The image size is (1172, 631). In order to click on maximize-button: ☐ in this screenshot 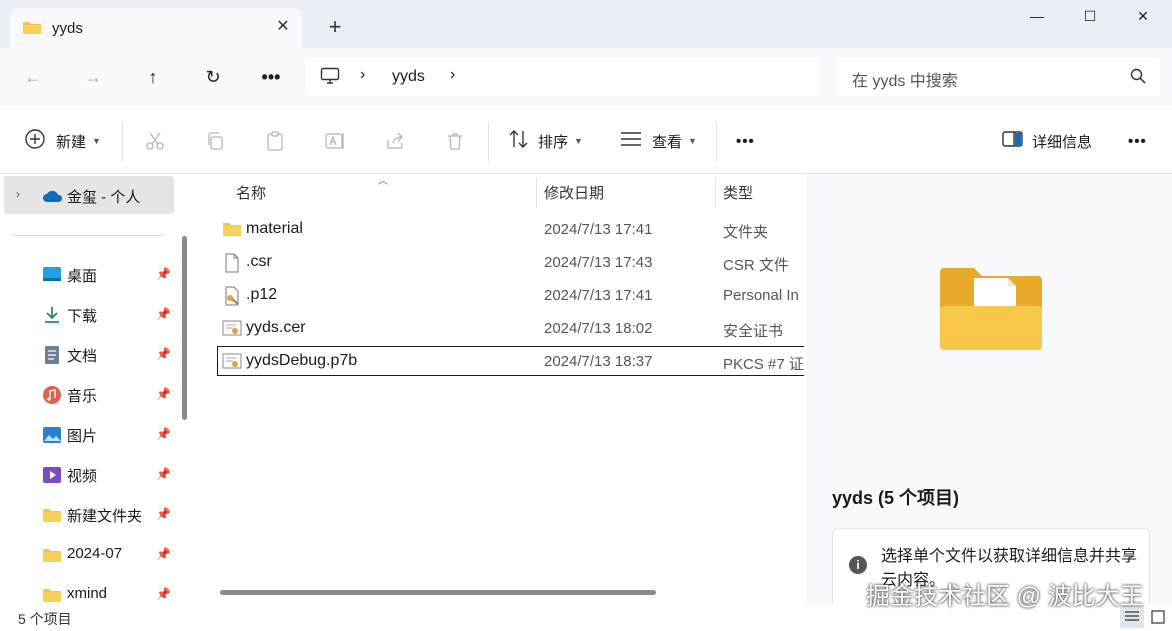, I will do `click(1090, 16)`.